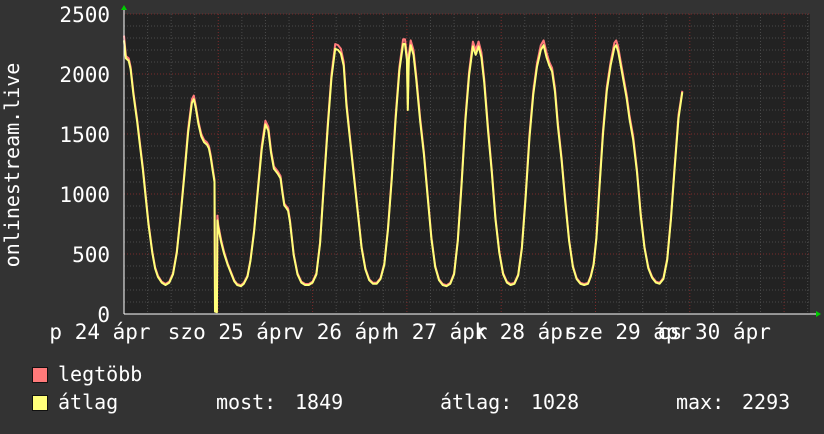 Image resolution: width=824 pixels, height=434 pixels. I want to click on x-tick-label: cs 30 ápr, so click(714, 332).